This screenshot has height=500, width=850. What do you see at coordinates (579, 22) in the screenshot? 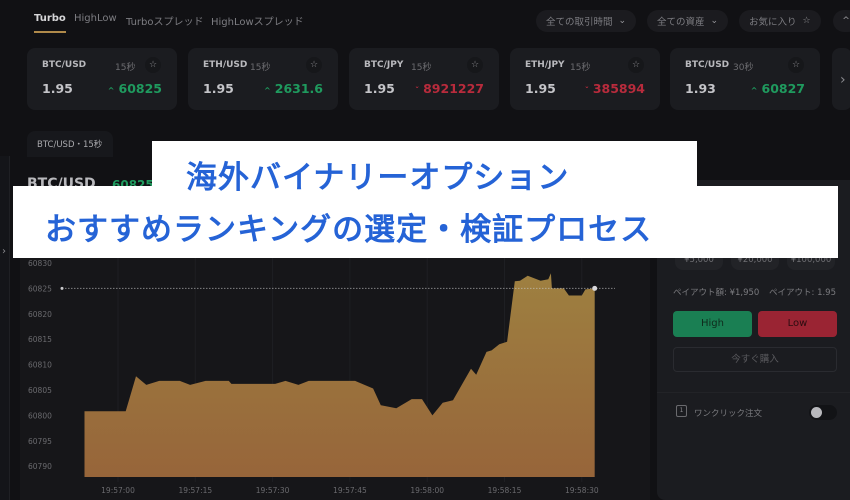
I see `trade-time-label: 全ての取引時間` at bounding box center [579, 22].